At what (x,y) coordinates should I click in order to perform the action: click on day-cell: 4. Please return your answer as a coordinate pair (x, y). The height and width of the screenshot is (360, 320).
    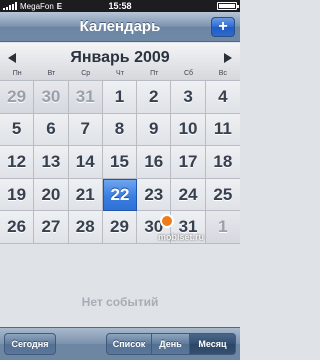
    Looking at the image, I should click on (222, 97).